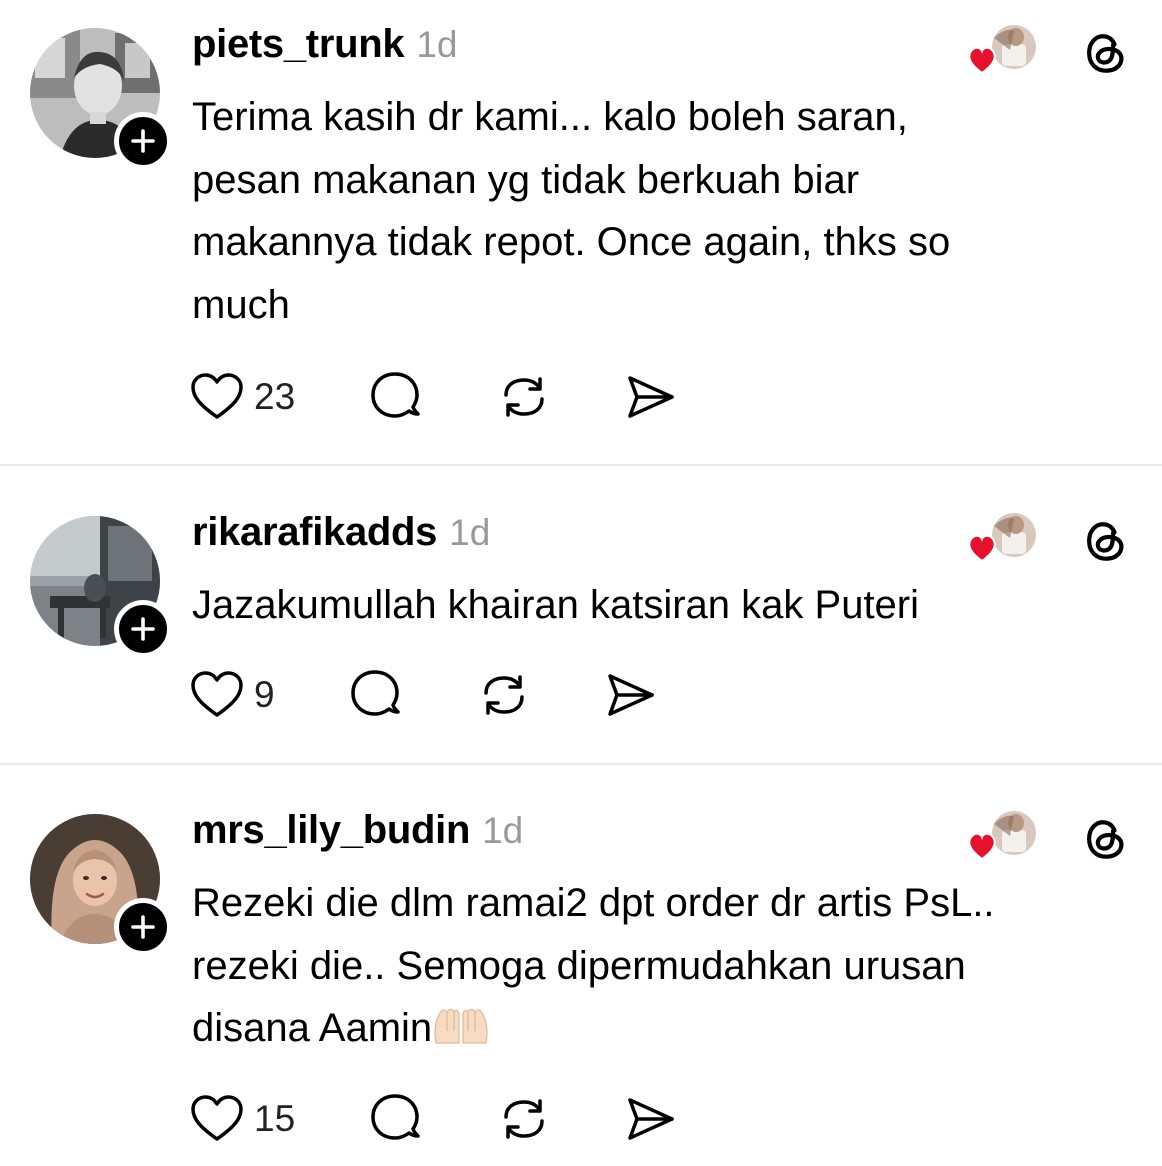  Describe the element at coordinates (579, 965) in the screenshot. I see `text-line: rezeki die.. Semoga dipermudahkan urusan` at that location.